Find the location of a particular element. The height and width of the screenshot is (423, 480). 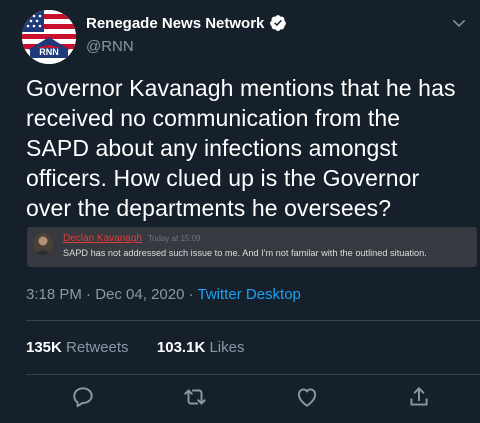

retweets-label: Retweets is located at coordinates (97, 347).